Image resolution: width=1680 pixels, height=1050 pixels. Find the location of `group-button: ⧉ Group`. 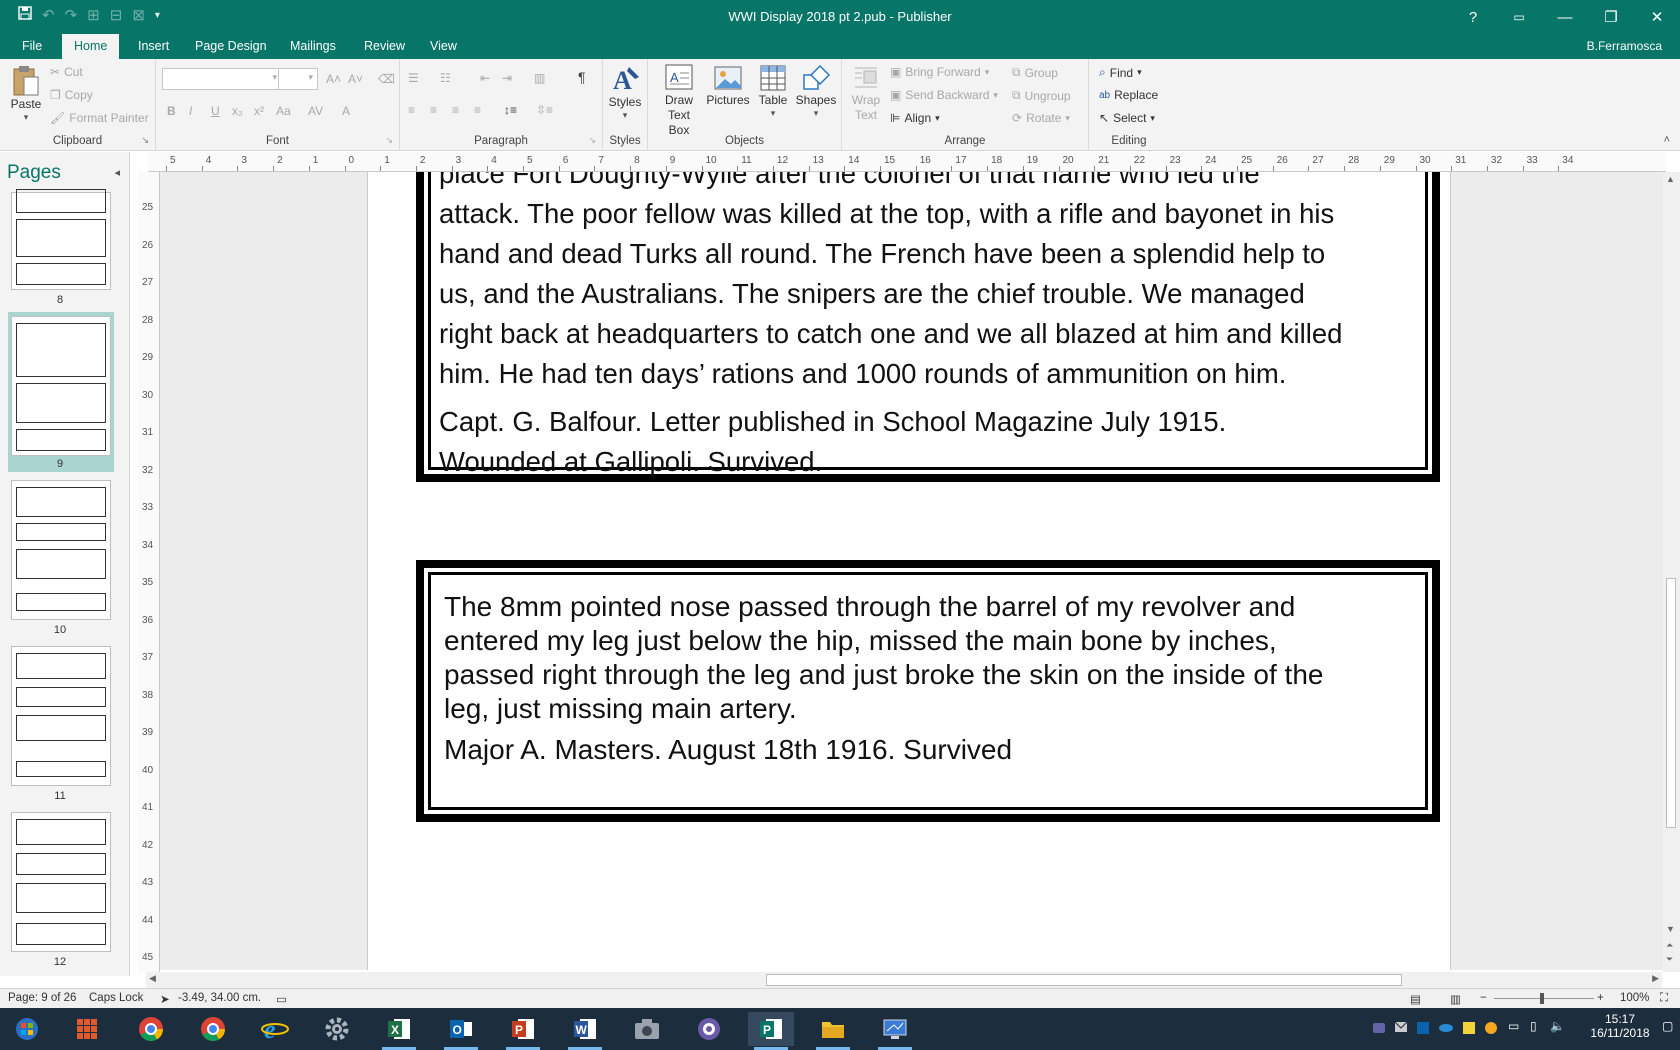

group-button: ⧉ Group is located at coordinates (1035, 72).